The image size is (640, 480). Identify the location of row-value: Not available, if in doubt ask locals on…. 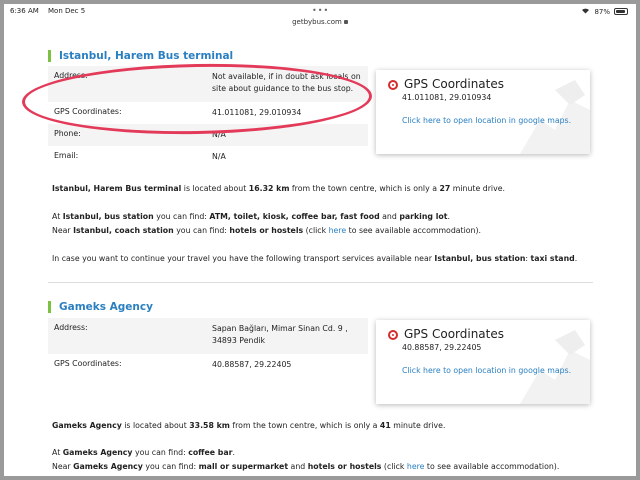
(286, 82).